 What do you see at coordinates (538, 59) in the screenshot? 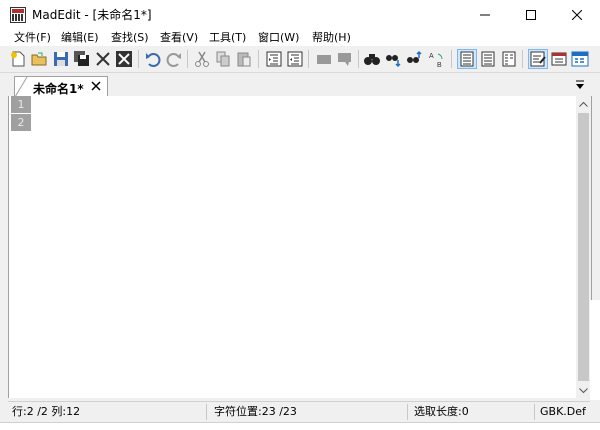
I see `word-wrap-icon` at bounding box center [538, 59].